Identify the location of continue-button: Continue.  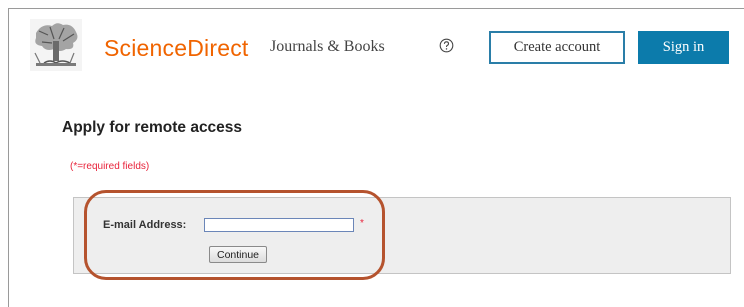
(238, 254).